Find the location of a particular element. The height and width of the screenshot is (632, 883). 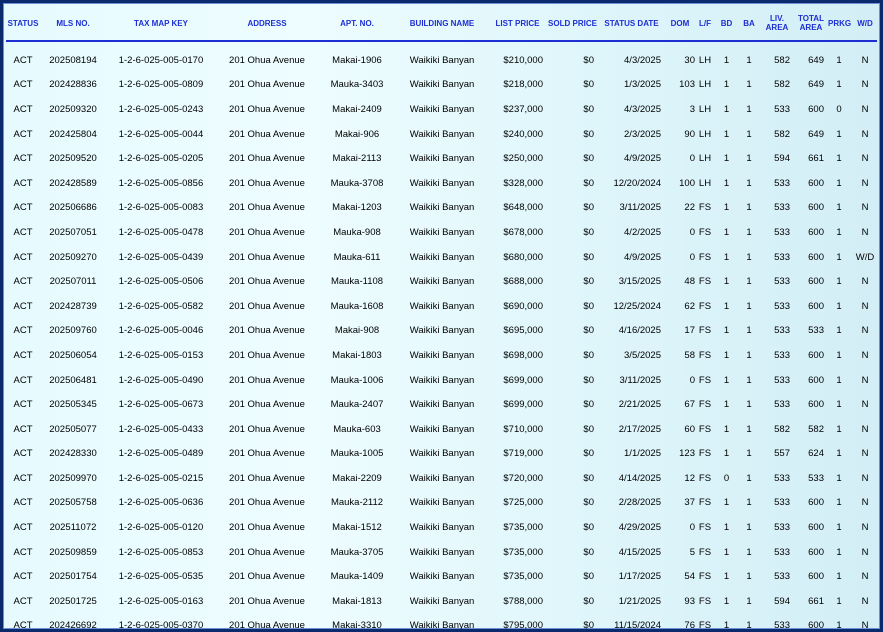

col-header-sold-price: SOLD PRICE is located at coordinates (572, 23).